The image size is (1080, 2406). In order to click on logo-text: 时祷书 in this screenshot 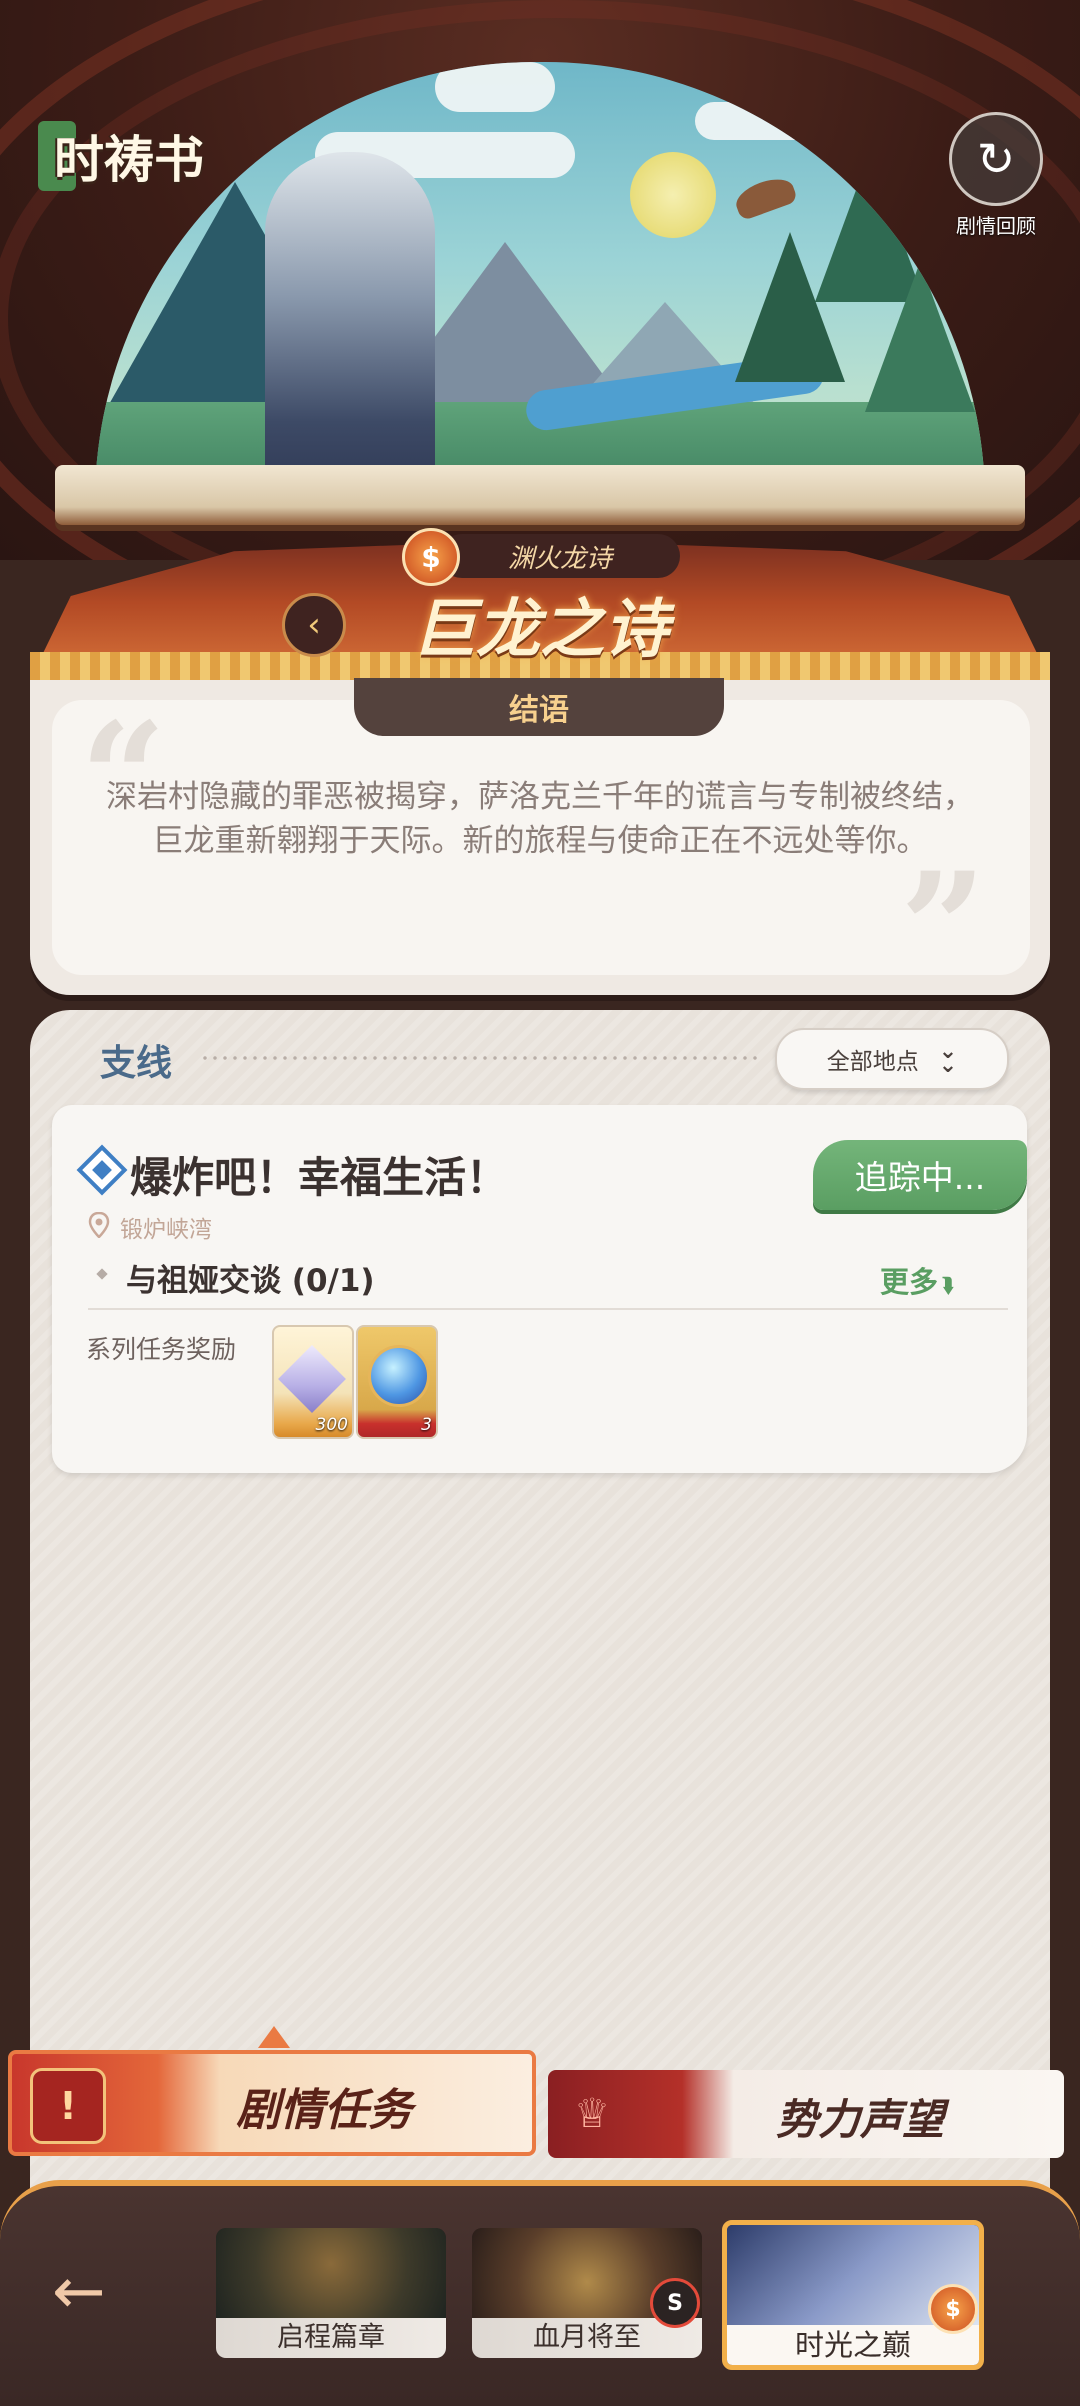, I will do `click(129, 159)`.